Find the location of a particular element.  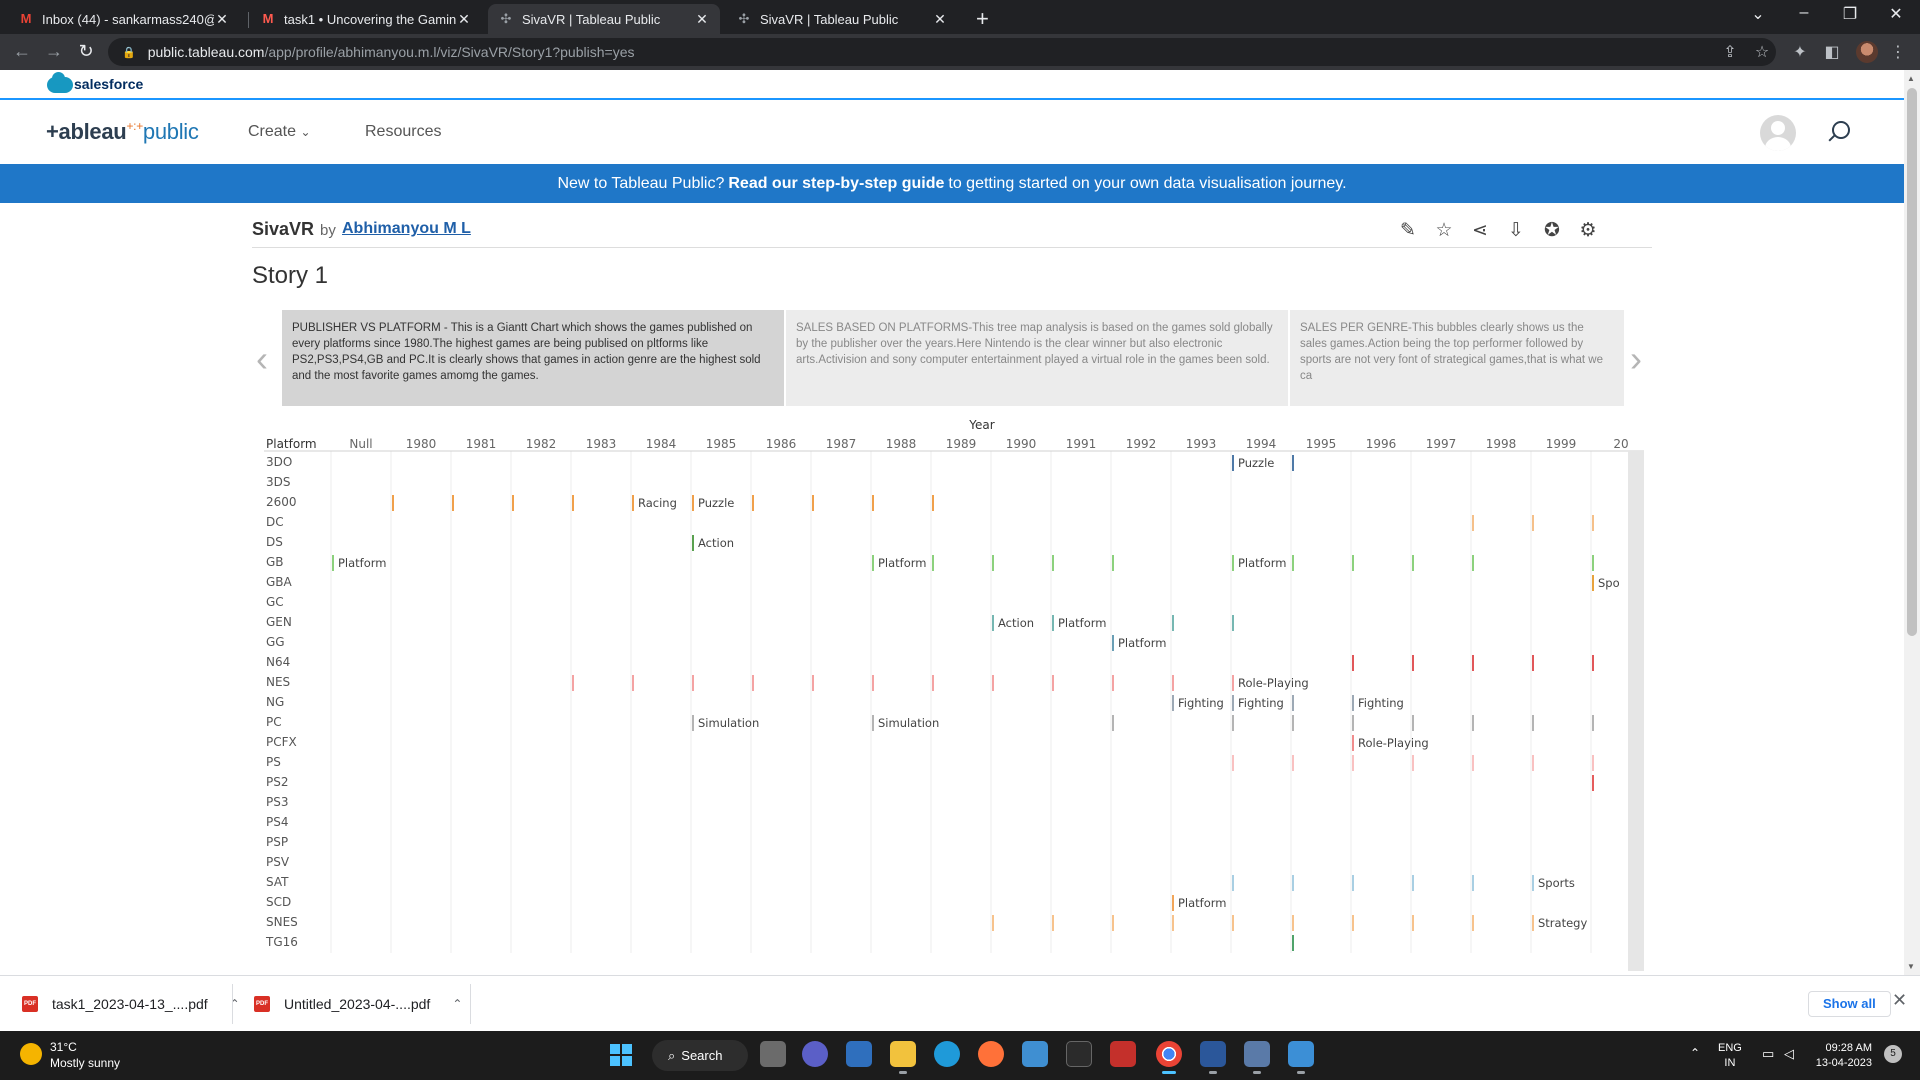

banner-guide-link: Read our step-by-step guide is located at coordinates (836, 184).